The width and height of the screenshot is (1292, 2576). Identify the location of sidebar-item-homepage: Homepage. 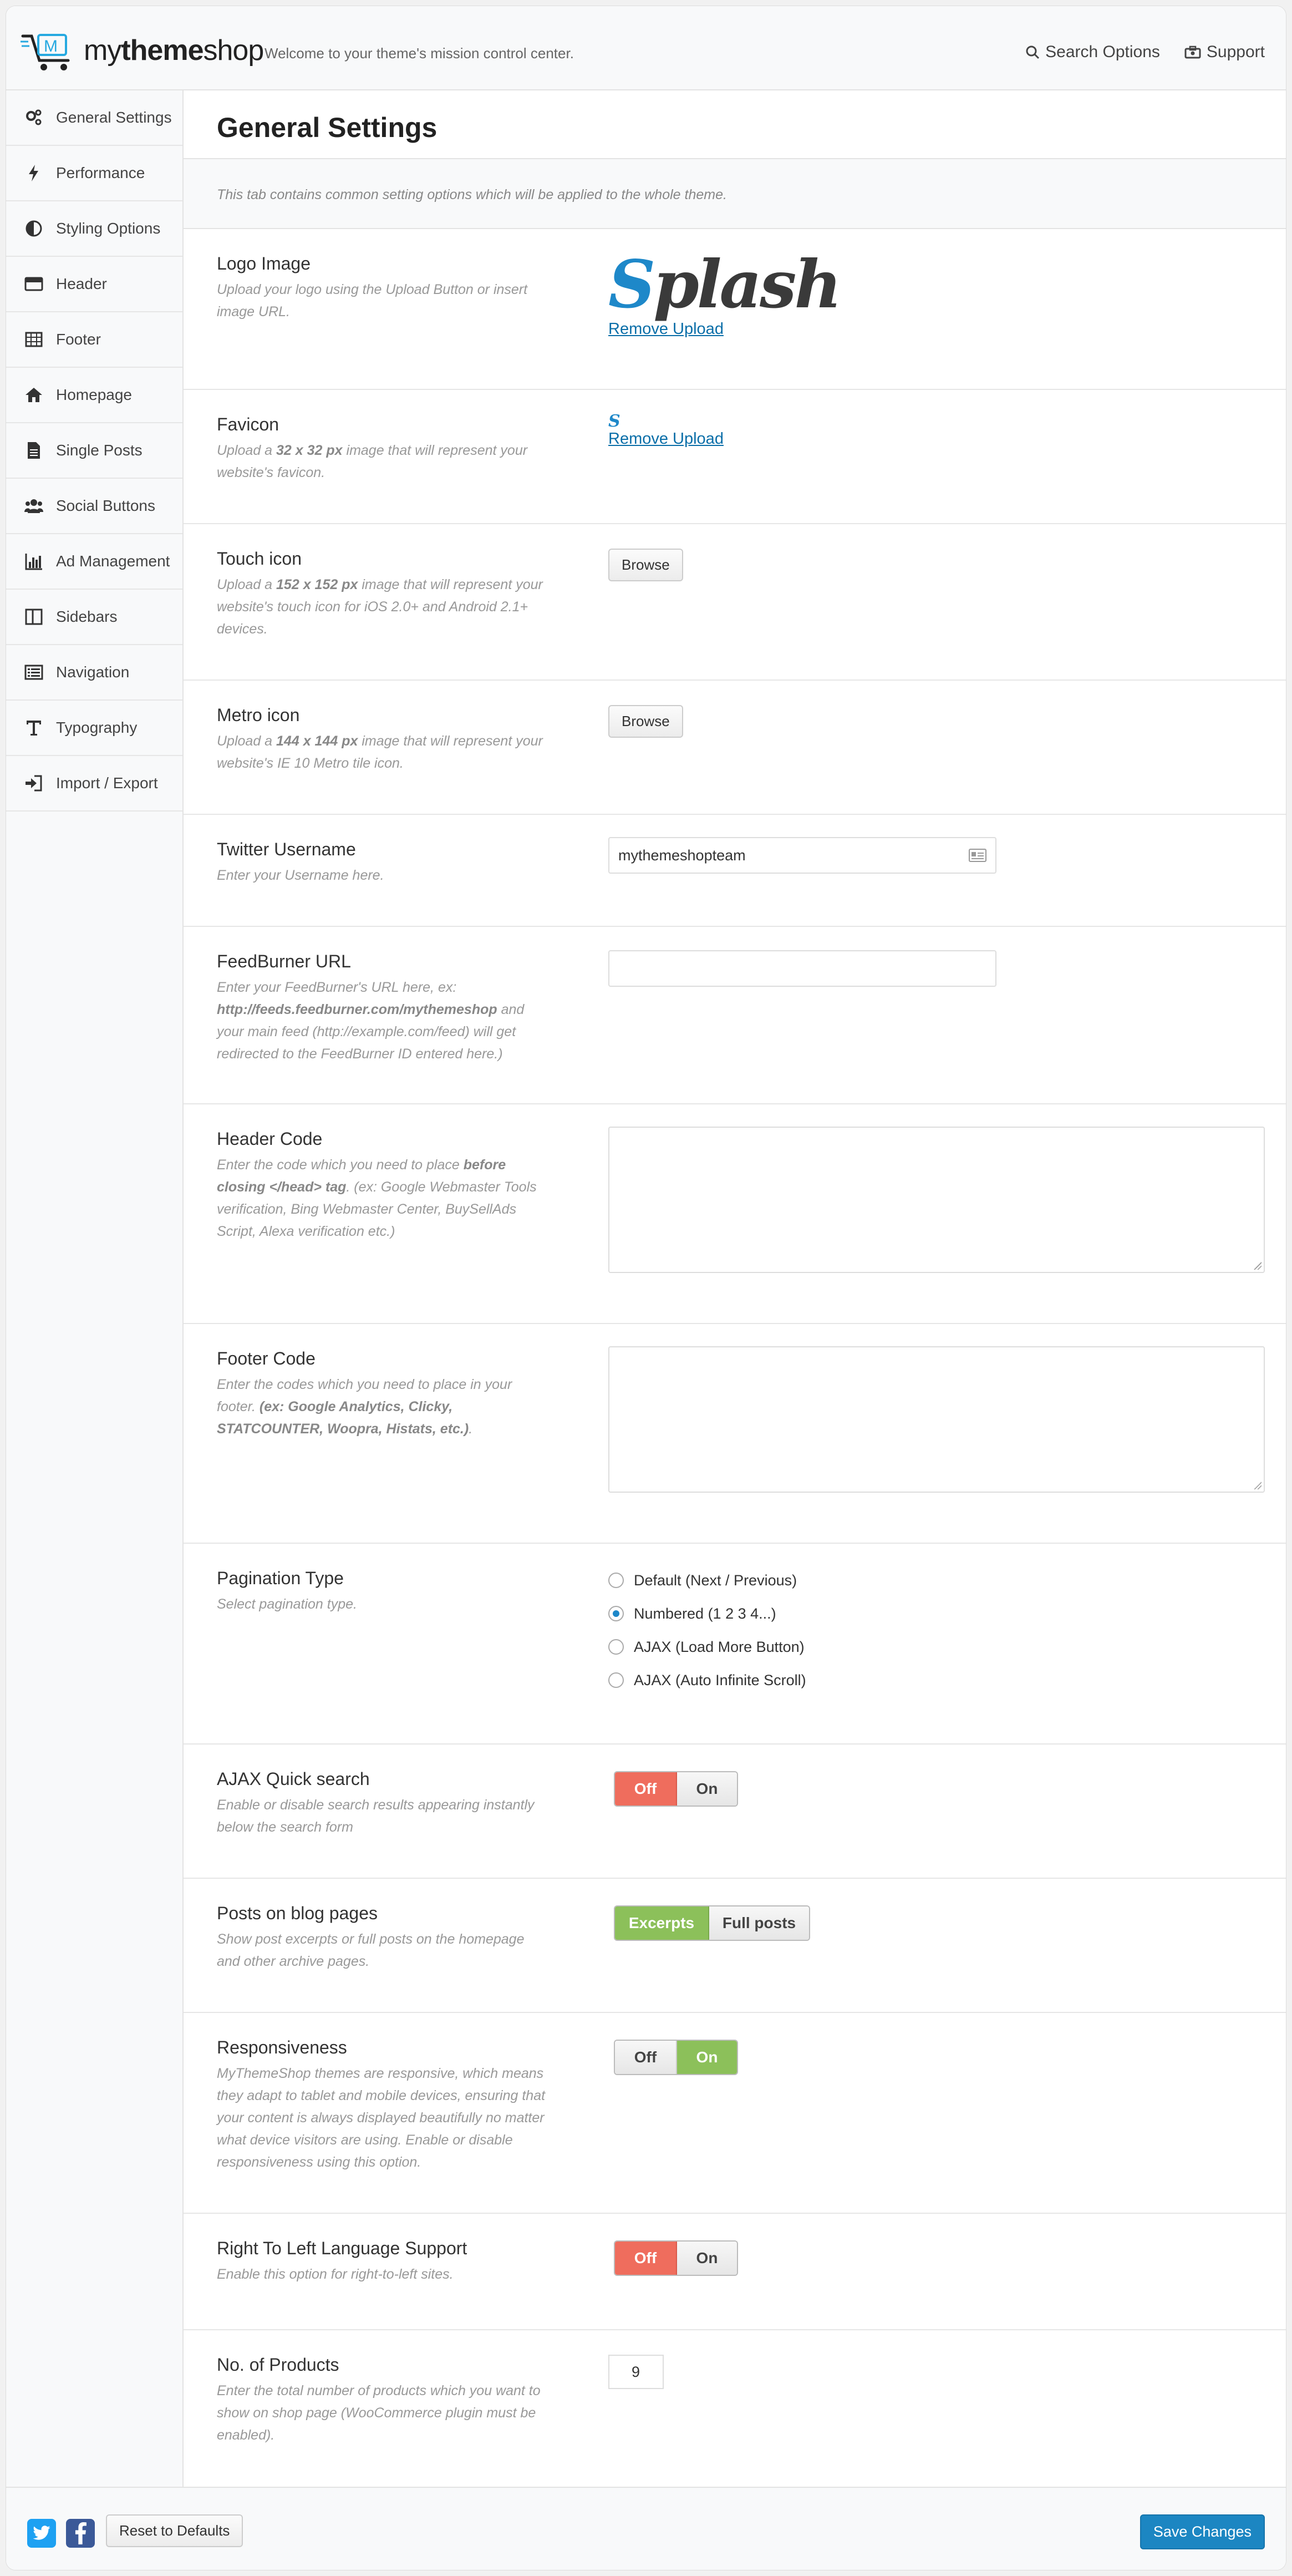
(94, 395).